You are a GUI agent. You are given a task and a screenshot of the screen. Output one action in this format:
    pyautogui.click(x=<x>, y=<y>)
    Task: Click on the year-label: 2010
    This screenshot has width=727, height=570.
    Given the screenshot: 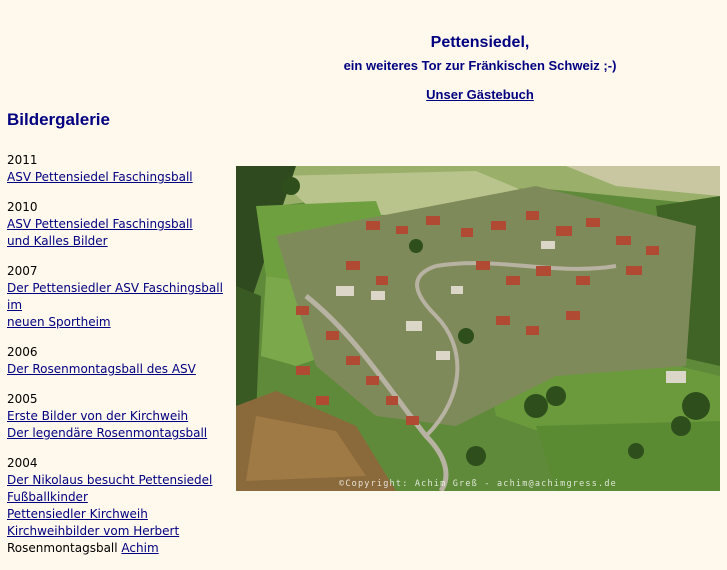 What is the action you would take?
    pyautogui.click(x=22, y=207)
    